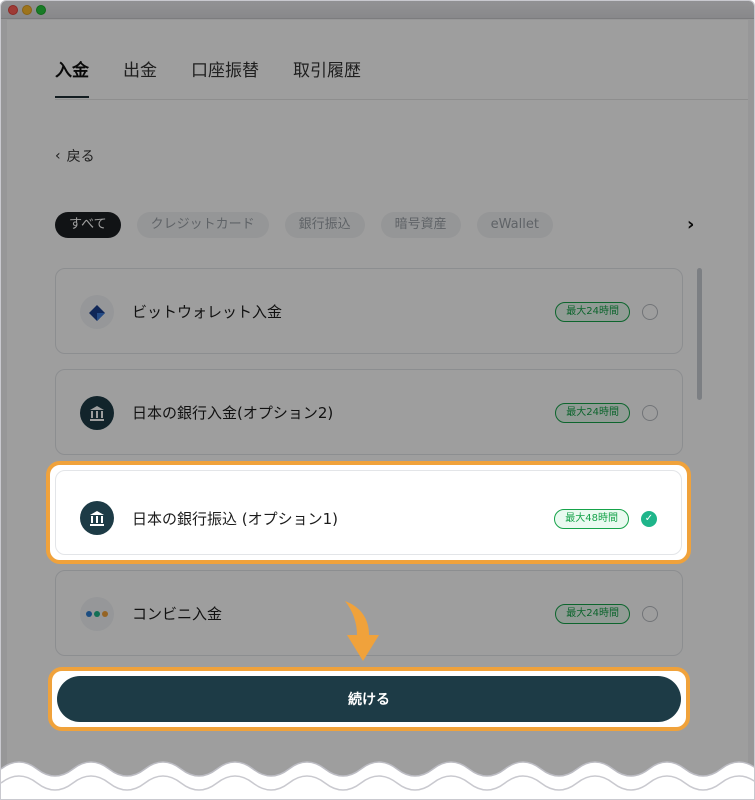 This screenshot has height=800, width=755. I want to click on back-link: ‹ 戻る, so click(75, 156).